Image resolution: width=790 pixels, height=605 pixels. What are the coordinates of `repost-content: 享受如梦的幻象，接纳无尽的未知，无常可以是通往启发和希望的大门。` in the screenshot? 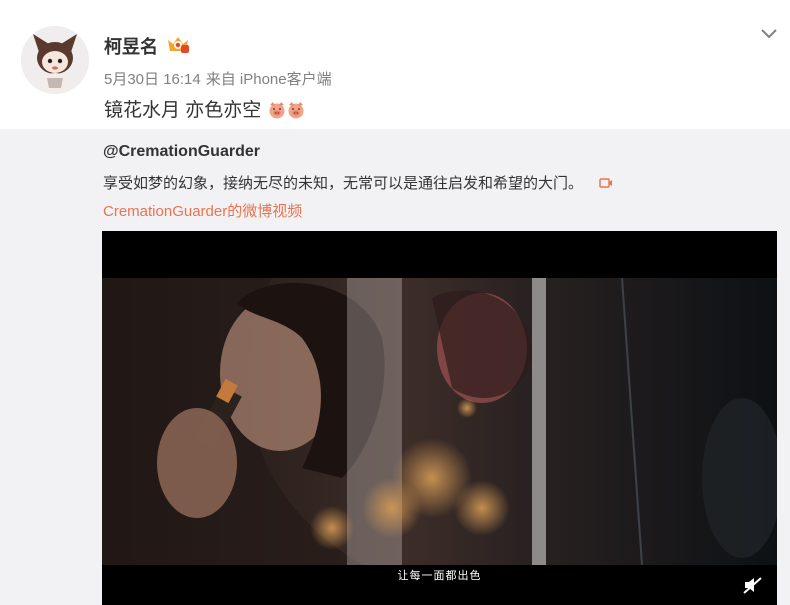 It's located at (358, 182).